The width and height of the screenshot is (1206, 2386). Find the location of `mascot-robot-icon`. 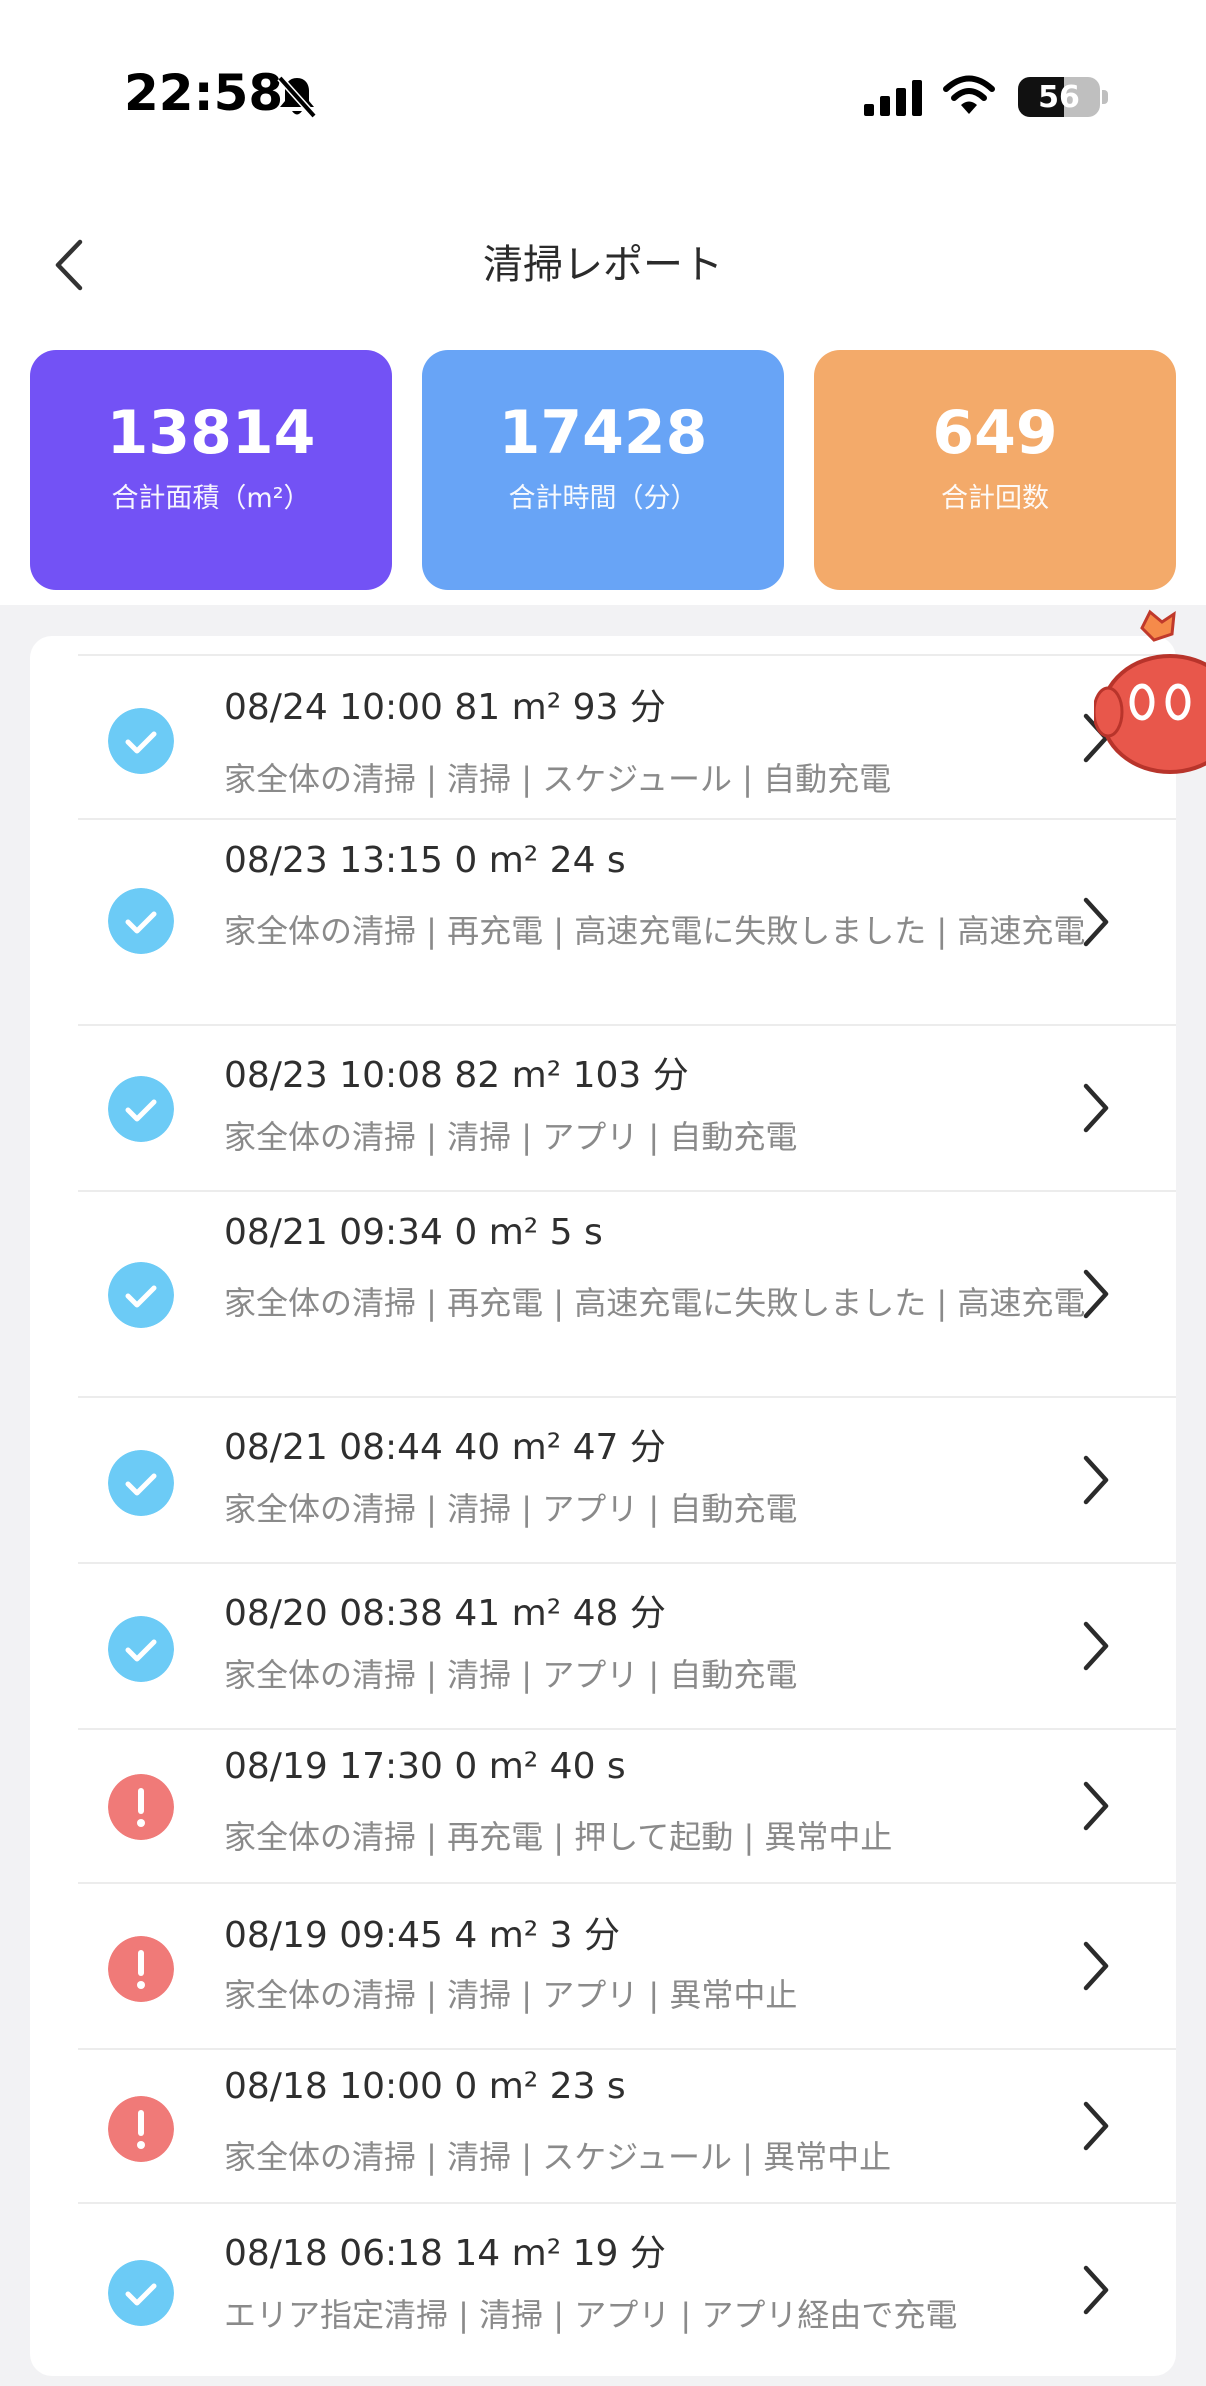

mascot-robot-icon is located at coordinates (1150, 694).